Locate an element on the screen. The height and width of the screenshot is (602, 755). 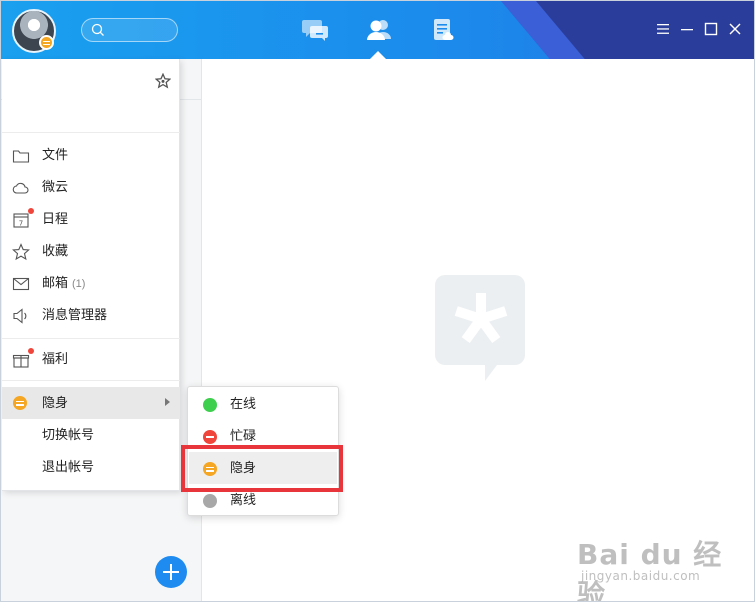
menu-item-welfare: 福利 is located at coordinates (91, 359).